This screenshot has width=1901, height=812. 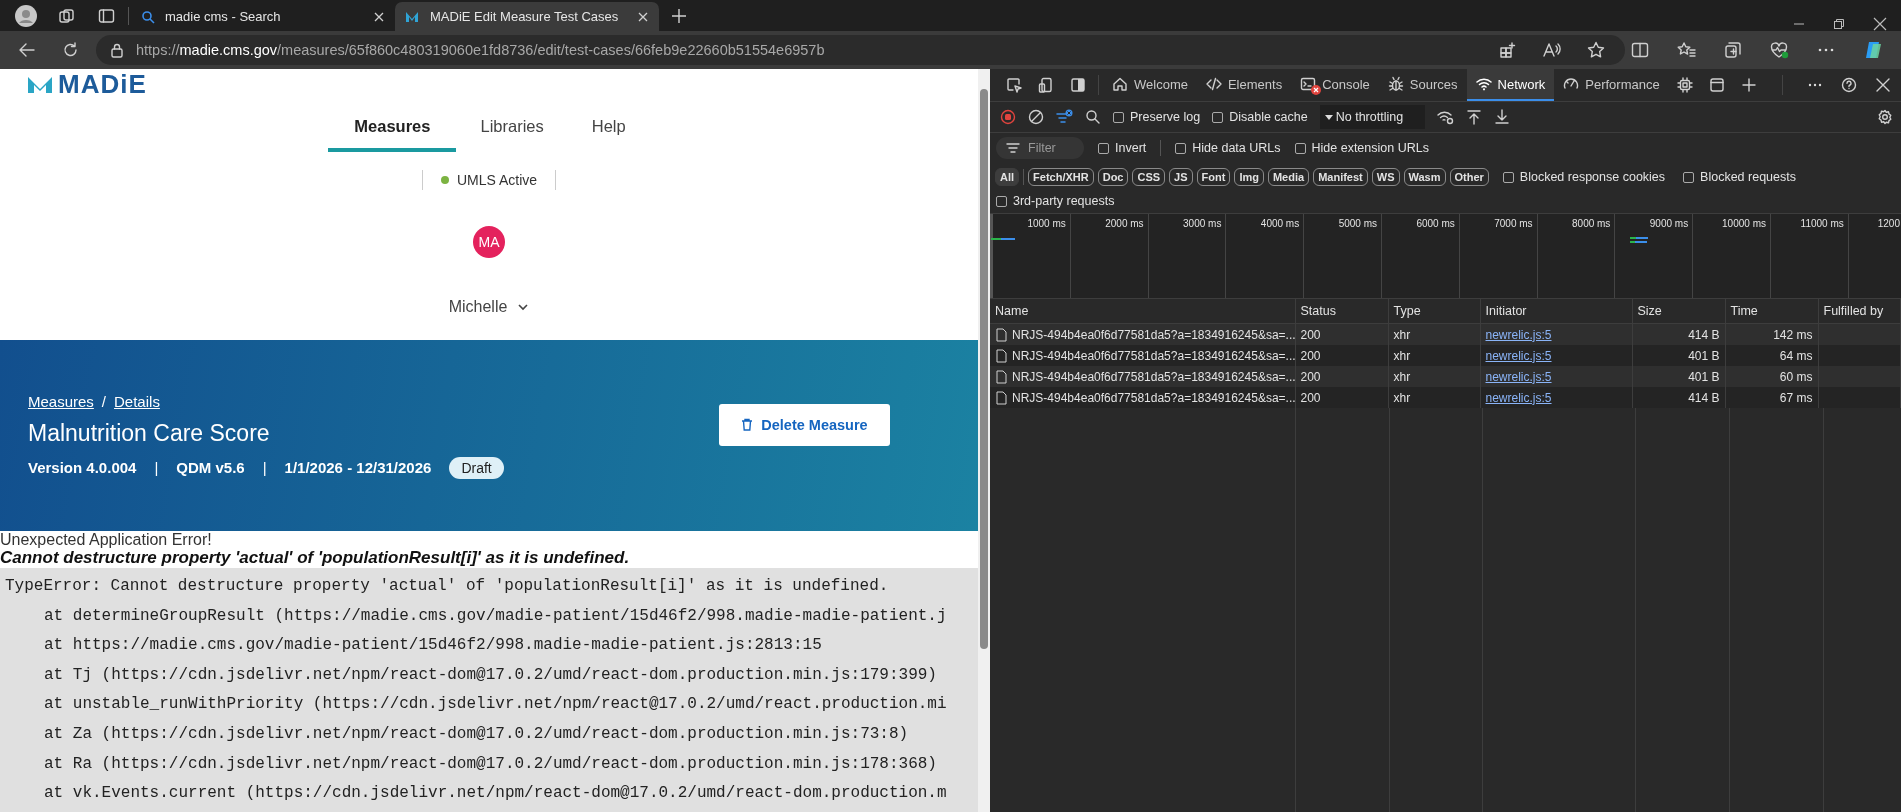 What do you see at coordinates (1142, 311) in the screenshot?
I see `column-header: Name` at bounding box center [1142, 311].